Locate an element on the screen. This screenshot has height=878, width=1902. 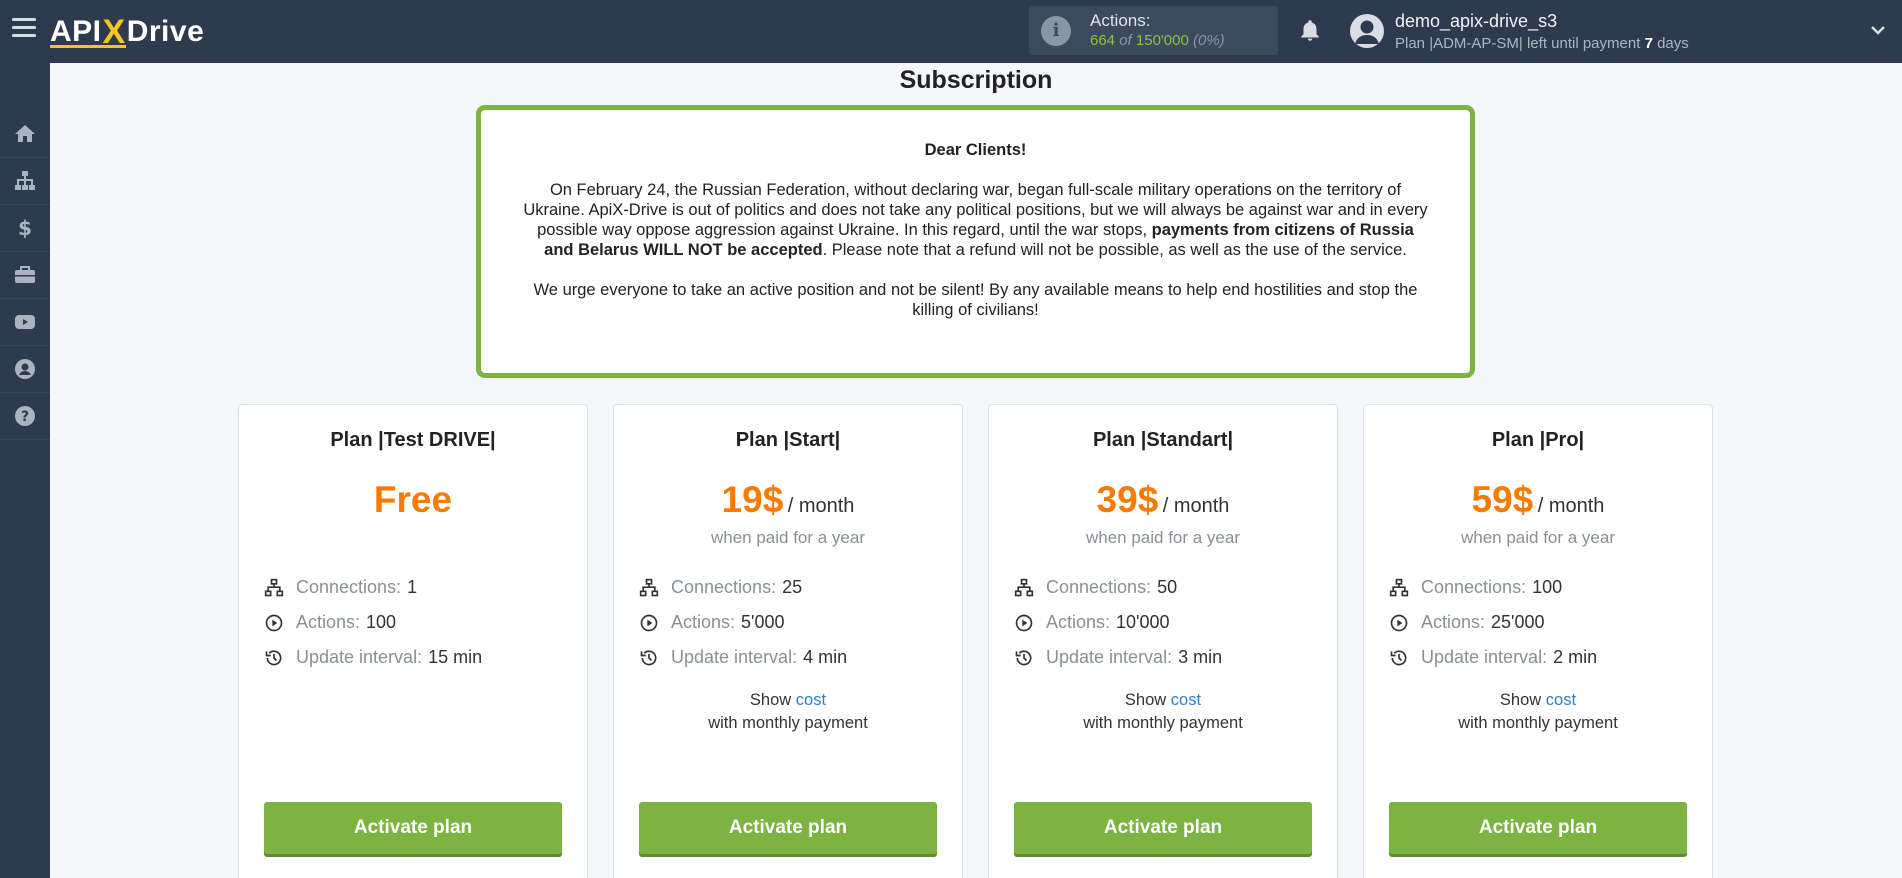
feature-connections: Connections: 50 is located at coordinates (1118, 587).